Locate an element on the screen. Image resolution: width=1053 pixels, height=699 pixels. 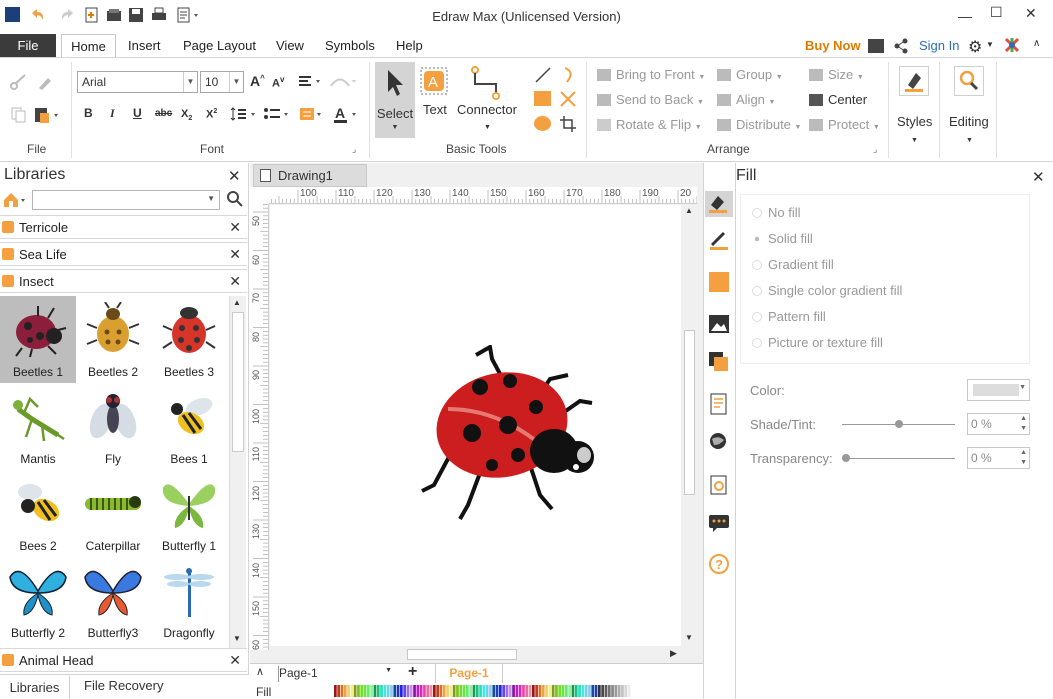
distribute-button: Distribute ▼ is located at coordinates (759, 124).